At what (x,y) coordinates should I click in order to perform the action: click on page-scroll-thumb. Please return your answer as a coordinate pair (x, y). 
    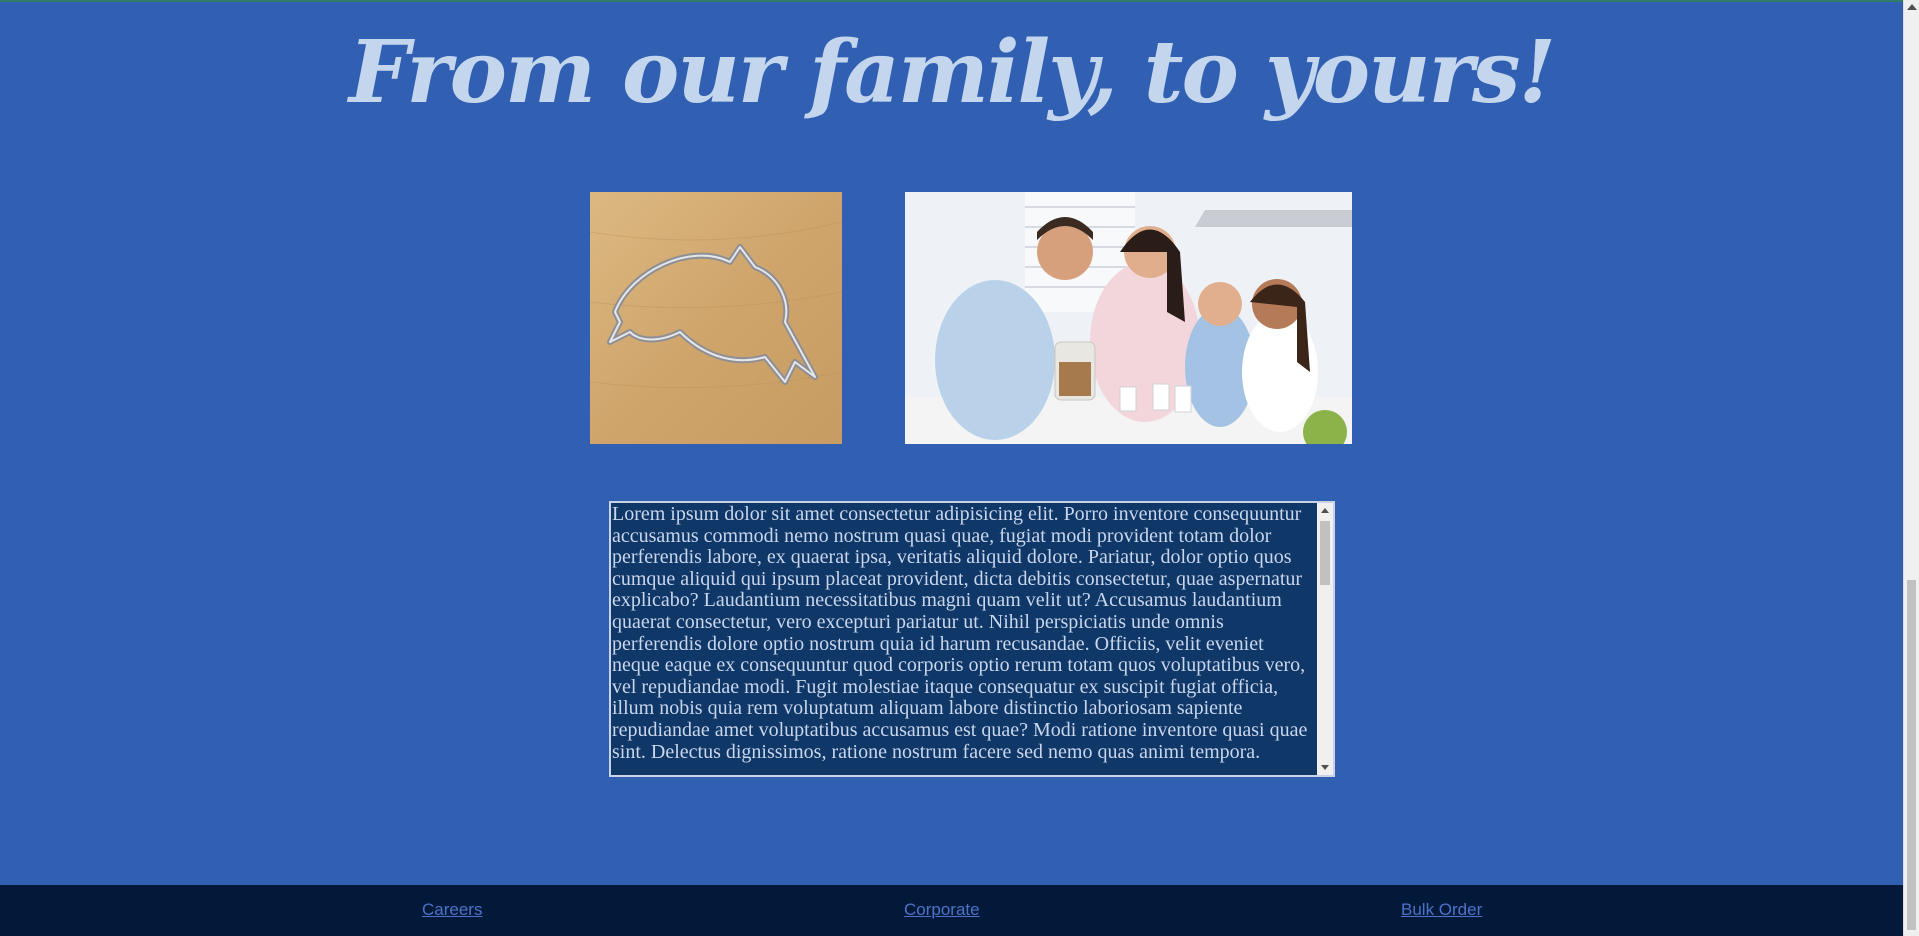
    Looking at the image, I should click on (1911, 755).